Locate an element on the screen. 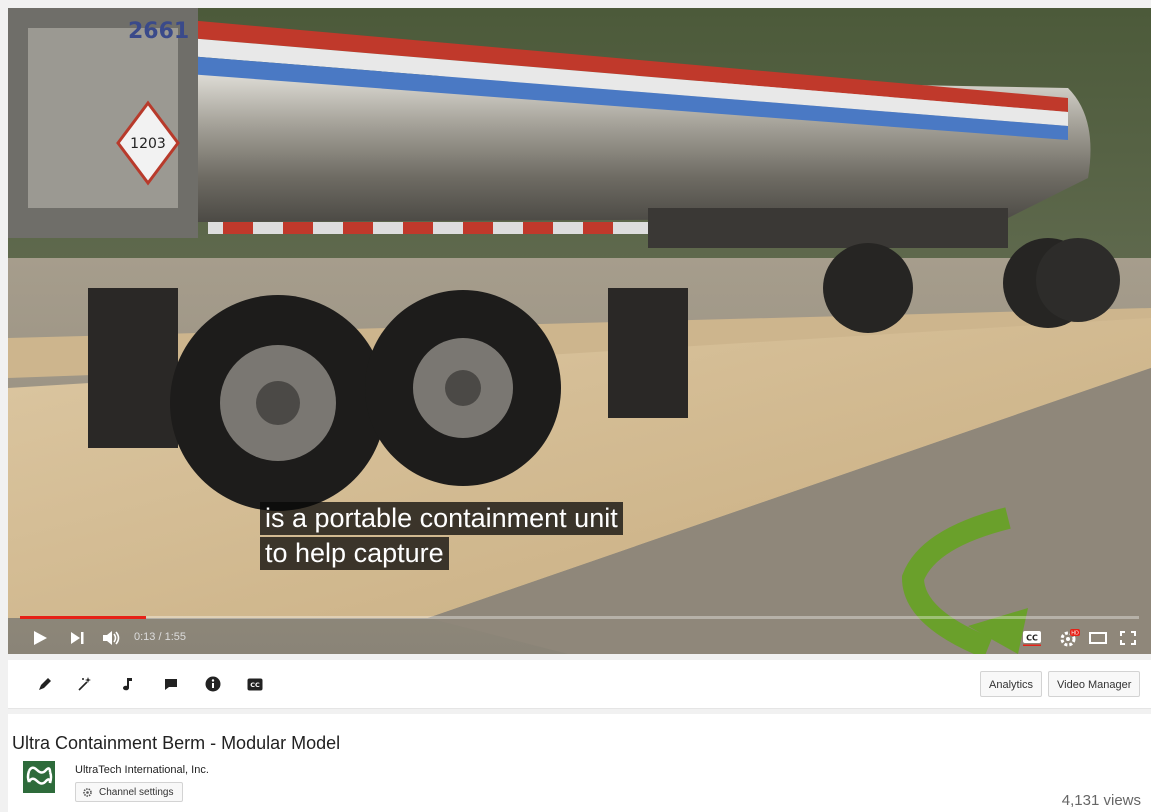 The width and height of the screenshot is (1151, 812). volume-button is located at coordinates (112, 638).